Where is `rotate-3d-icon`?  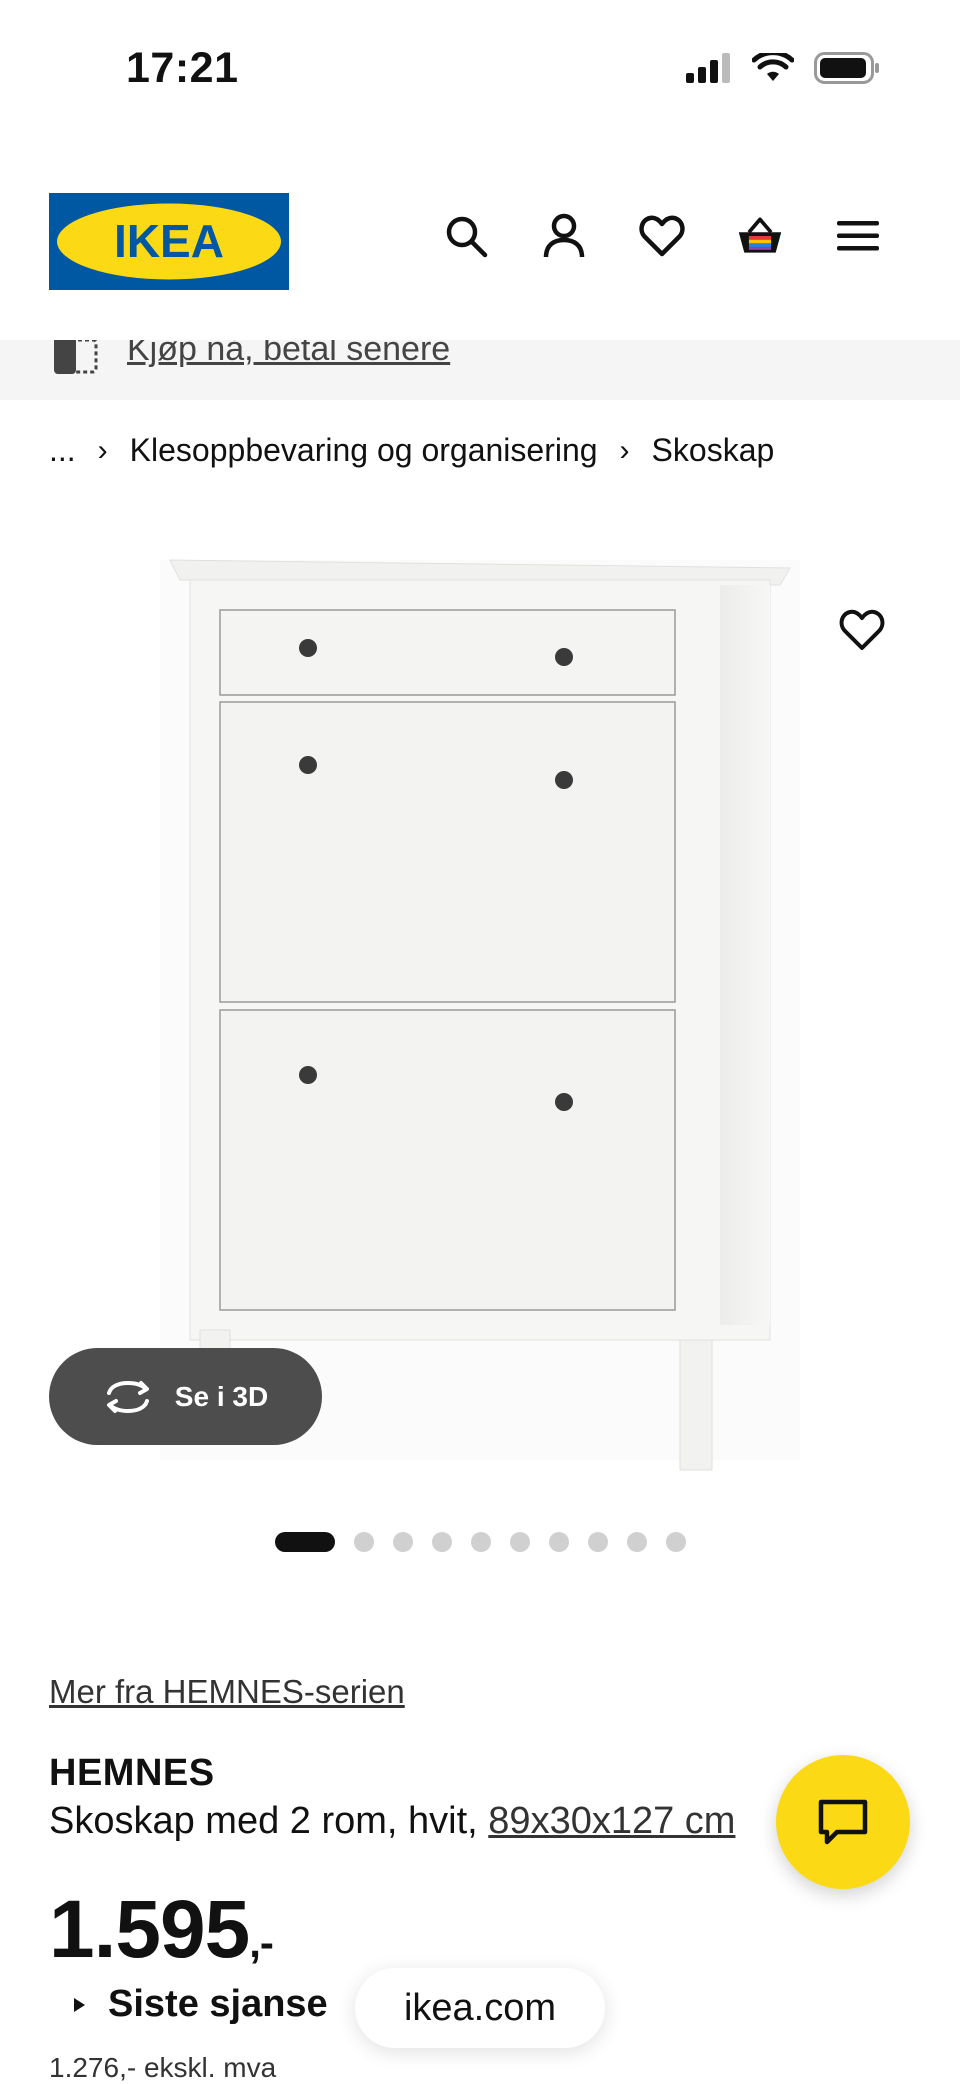
rotate-3d-icon is located at coordinates (127, 1396).